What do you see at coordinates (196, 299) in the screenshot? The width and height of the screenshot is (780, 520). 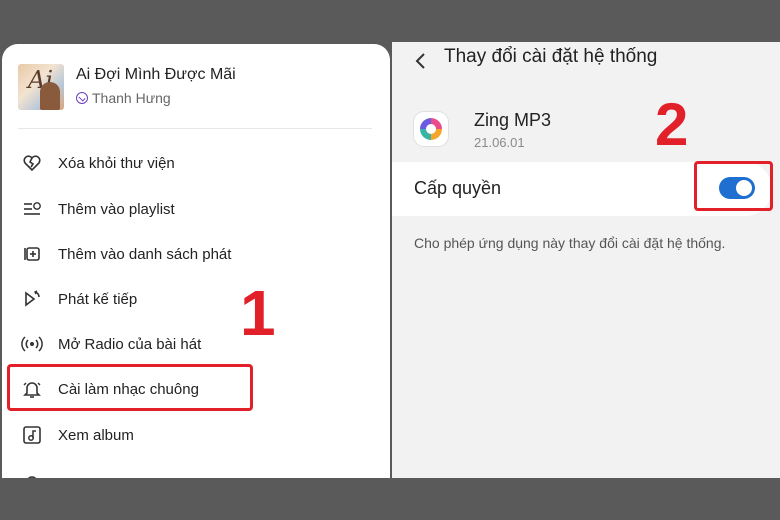 I see `menu-play-next: Phát kế tiếp` at bounding box center [196, 299].